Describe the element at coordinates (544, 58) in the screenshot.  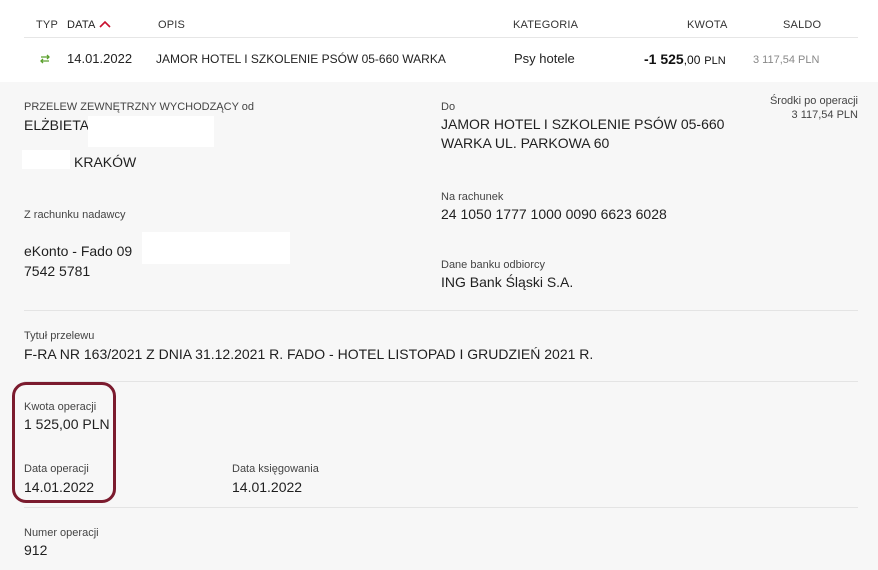
I see `transaction-category: Psy hotele` at that location.